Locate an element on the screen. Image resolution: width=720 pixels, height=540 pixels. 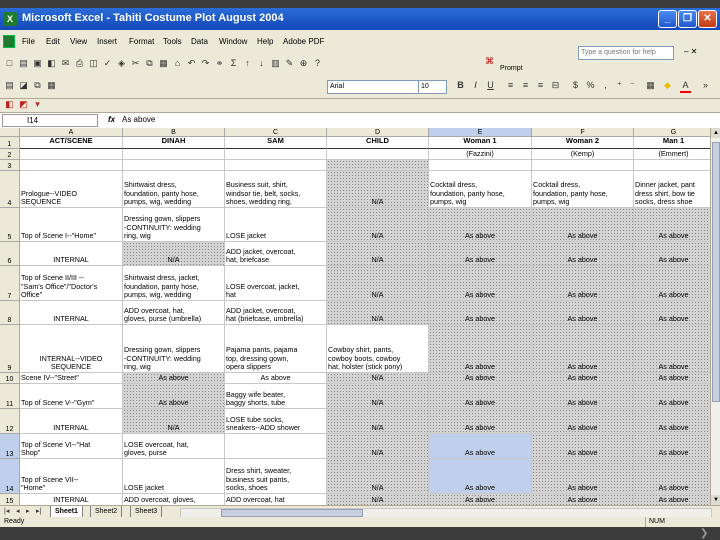
cell-e5: As above is located at coordinates (480, 225).